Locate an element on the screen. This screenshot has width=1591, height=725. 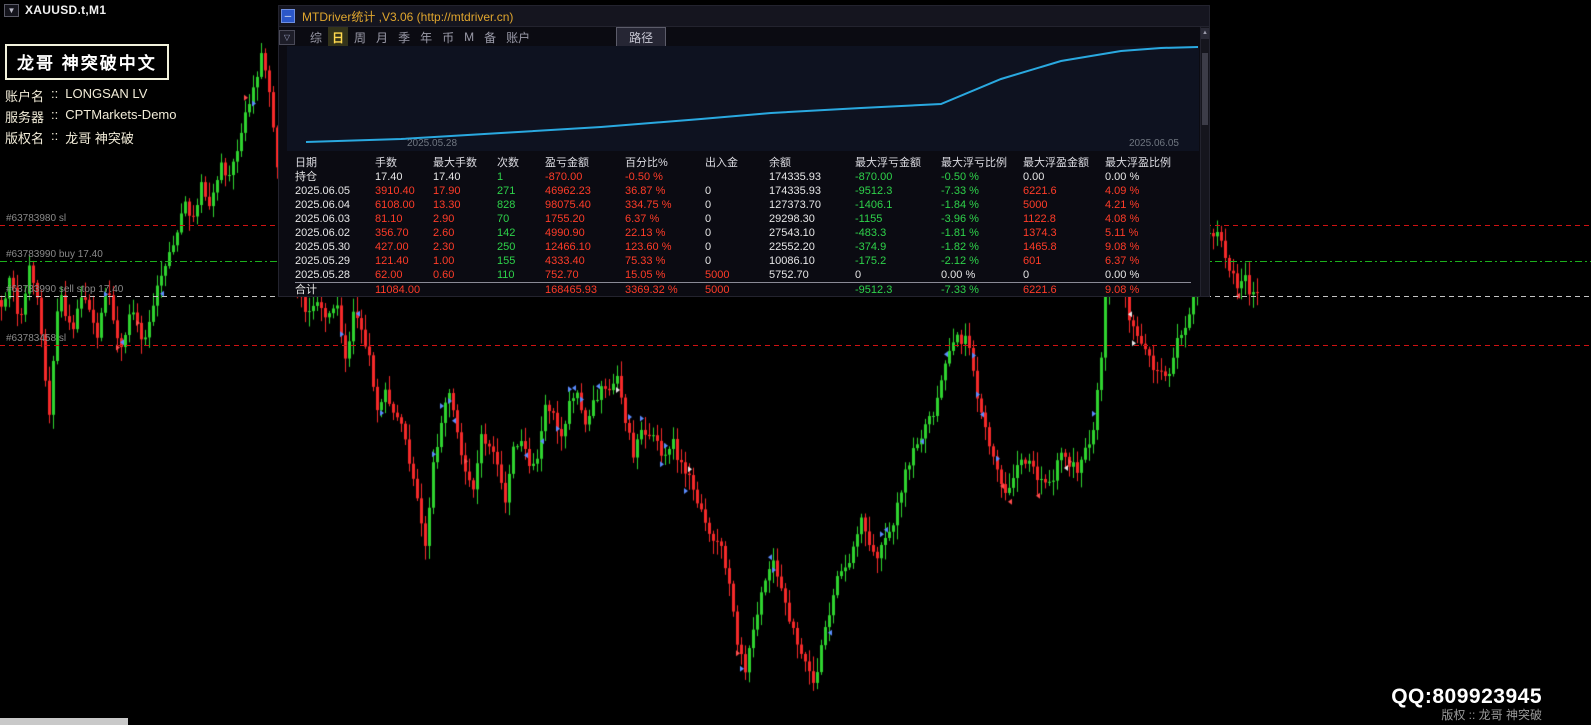
table-cell: 9.08 % is located at coordinates (1122, 247).